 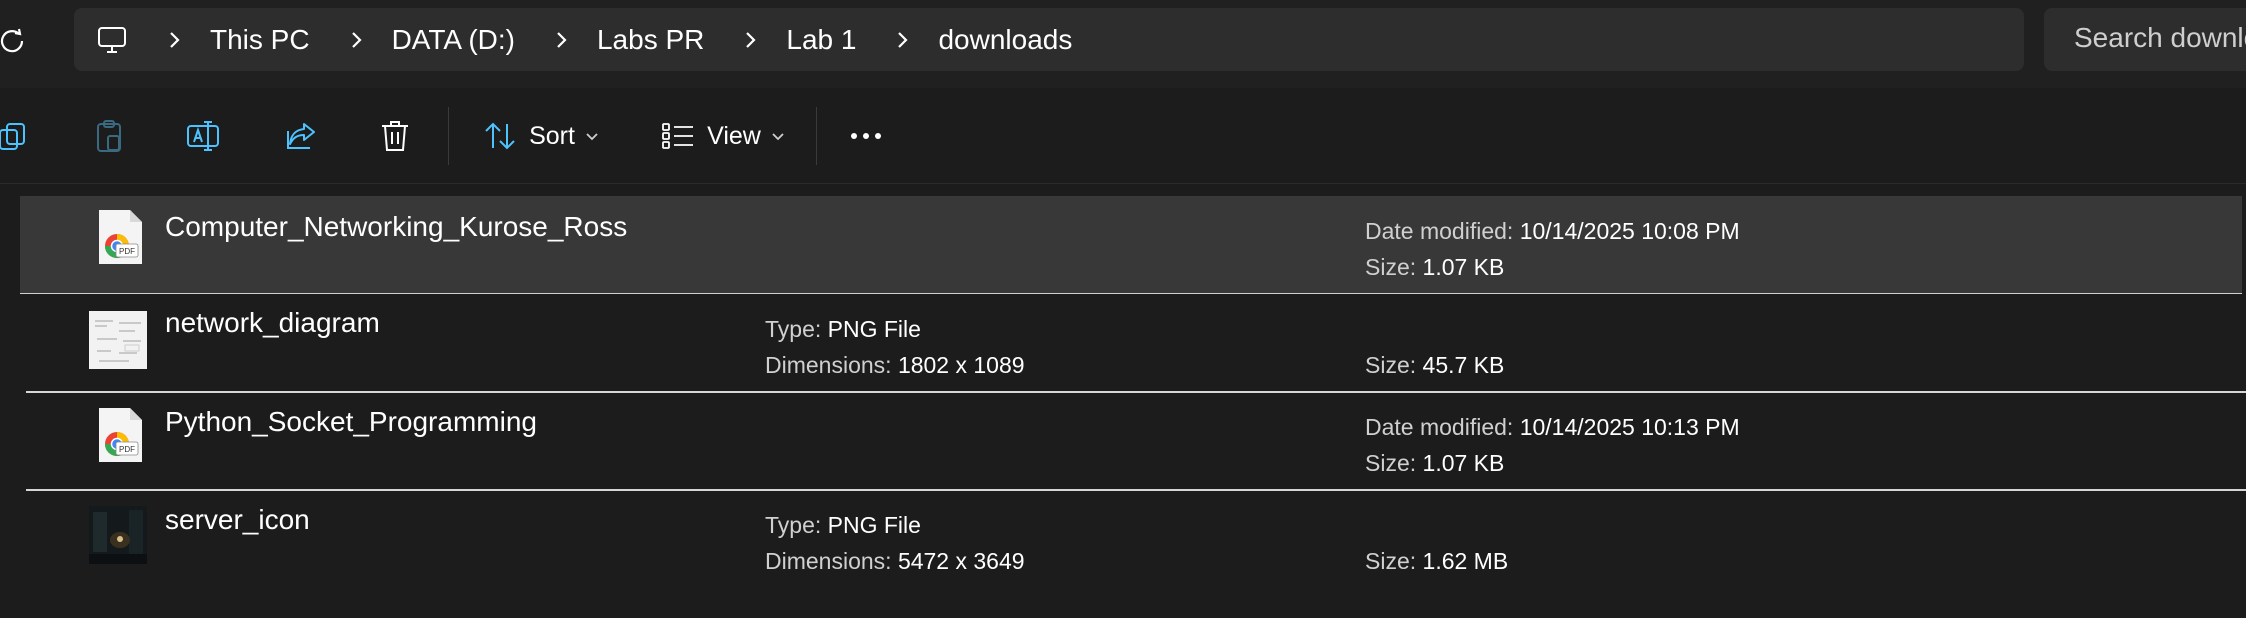 I want to click on file-size: Size: 1.62 MB, so click(x=1436, y=561).